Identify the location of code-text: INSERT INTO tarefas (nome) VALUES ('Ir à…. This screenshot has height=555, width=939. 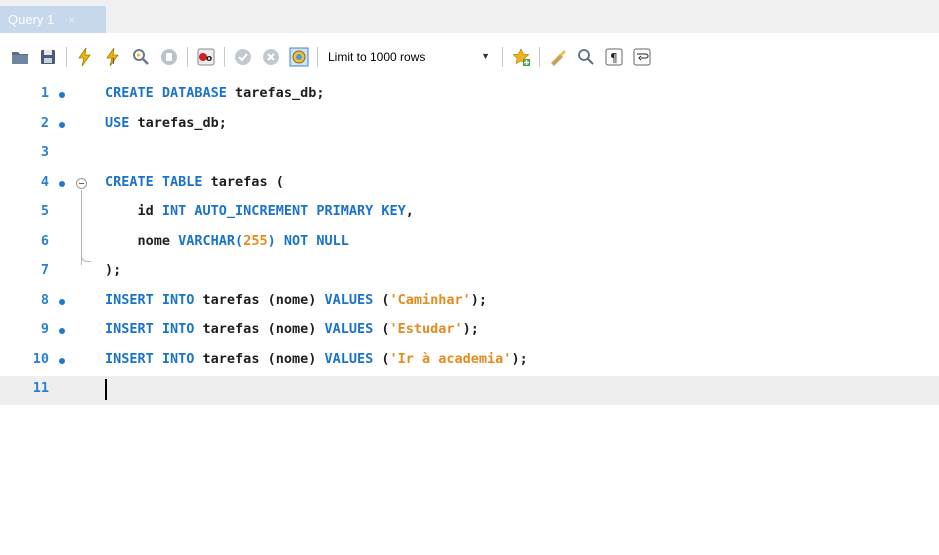
(316, 359).